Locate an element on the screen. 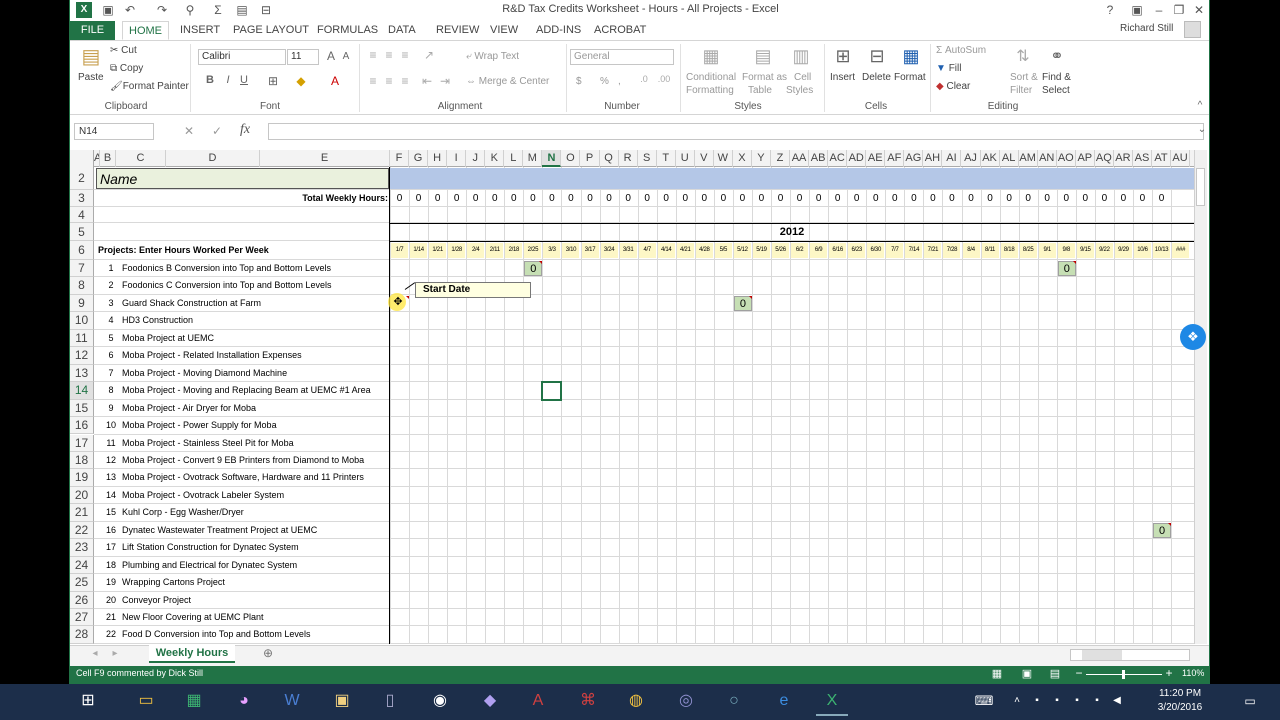  chrome-icon: ◍ is located at coordinates (636, 701).